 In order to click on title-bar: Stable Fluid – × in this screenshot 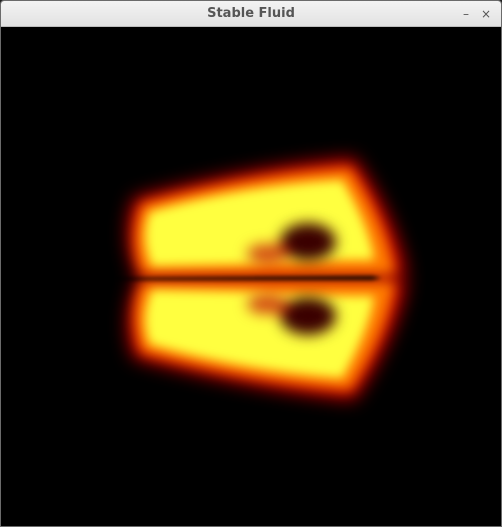, I will do `click(251, 14)`.